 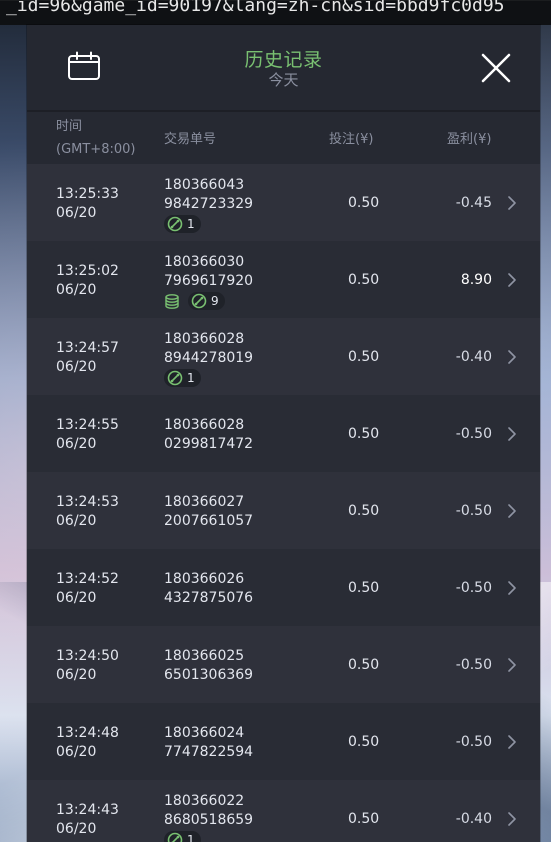 I want to click on header-title-group: 历史记录 今天, so click(x=283, y=68).